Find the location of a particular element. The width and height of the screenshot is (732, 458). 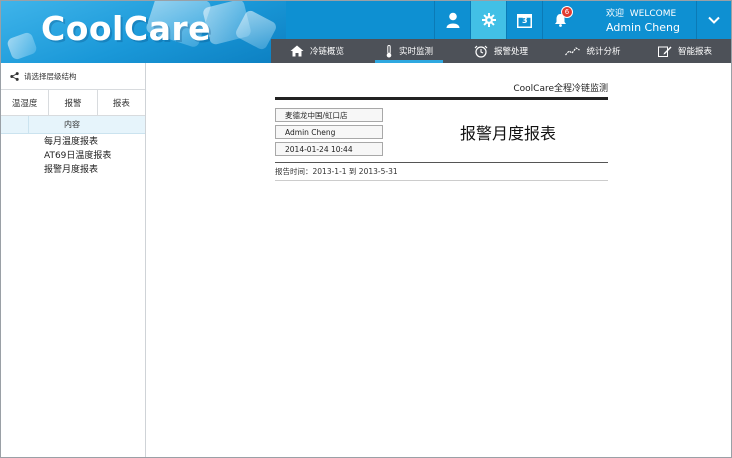

report-item-at69-daily: AT69日温度报表 is located at coordinates (94, 156).